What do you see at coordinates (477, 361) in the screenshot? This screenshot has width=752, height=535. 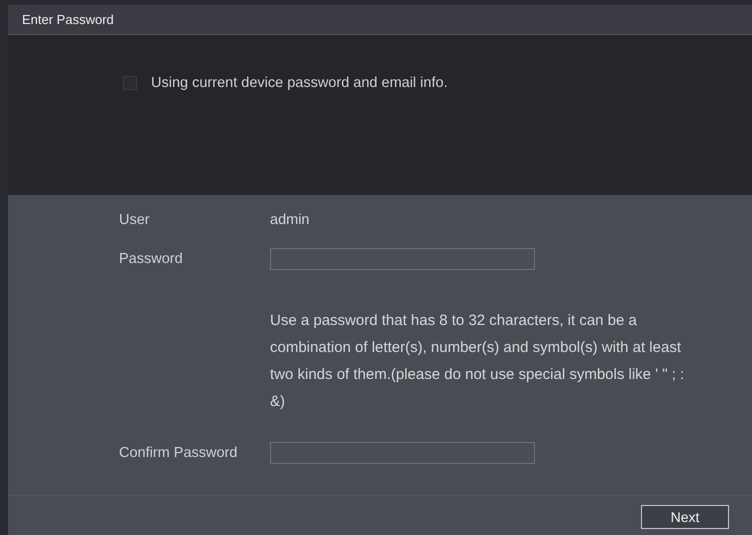 I see `password-hint: Use a password that has 8 to 32 characters, it can be a combination of letter(s), number(s) and symbol(s) with at least two kinds of them.(please do not use special symbols like ' " ; : &)` at bounding box center [477, 361].